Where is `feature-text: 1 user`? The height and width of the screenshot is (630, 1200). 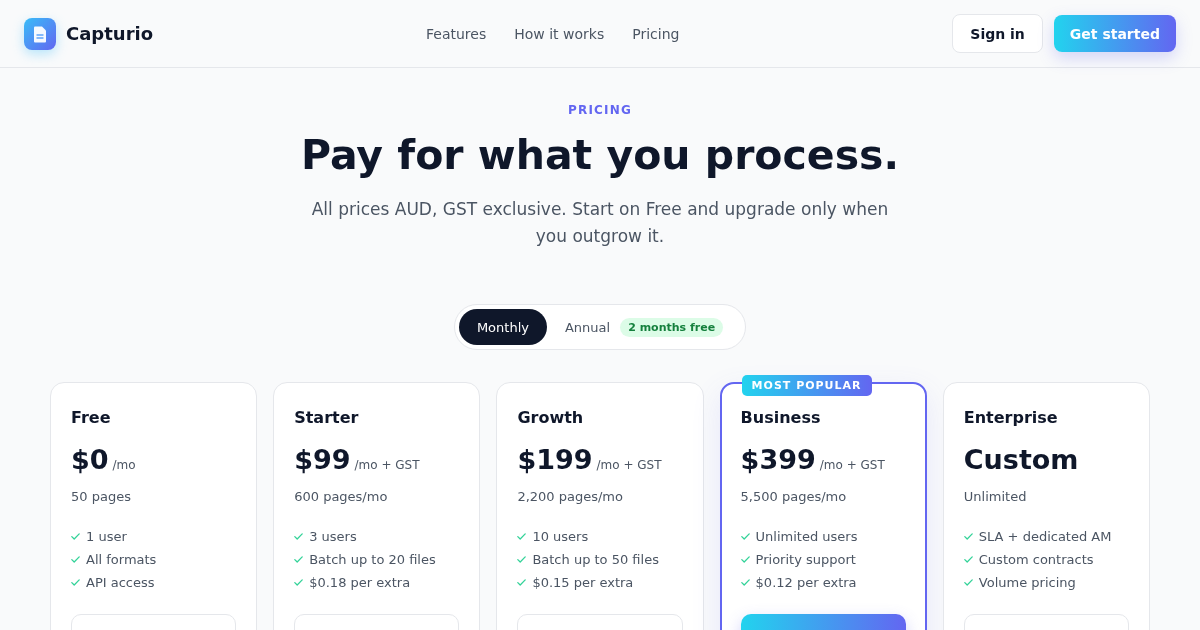
feature-text: 1 user is located at coordinates (106, 537).